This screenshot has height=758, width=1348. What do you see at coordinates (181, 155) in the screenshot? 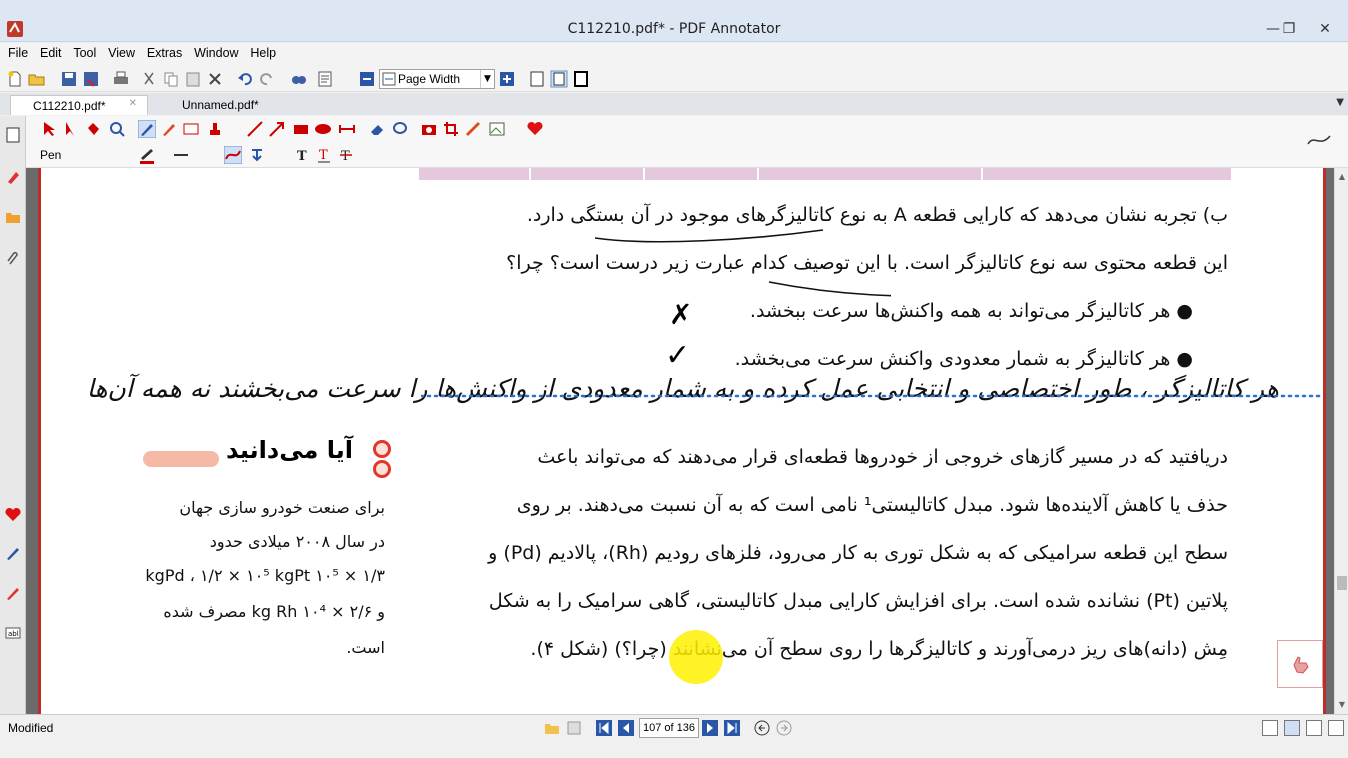
I see `line-width-icon` at bounding box center [181, 155].